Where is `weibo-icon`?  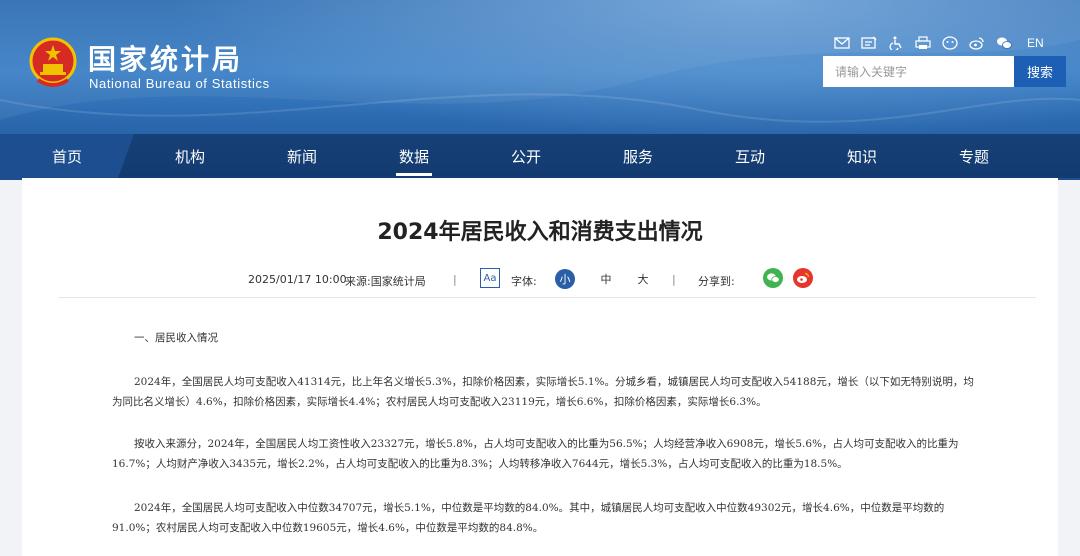
weibo-icon is located at coordinates (977, 43).